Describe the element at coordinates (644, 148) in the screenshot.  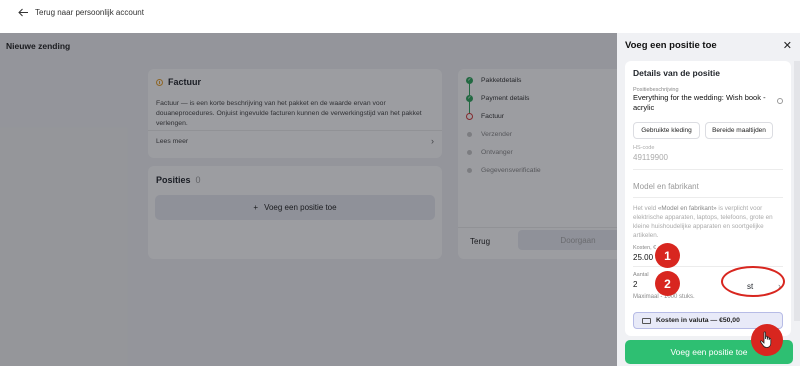
I see `hs-code-label: HS-code` at that location.